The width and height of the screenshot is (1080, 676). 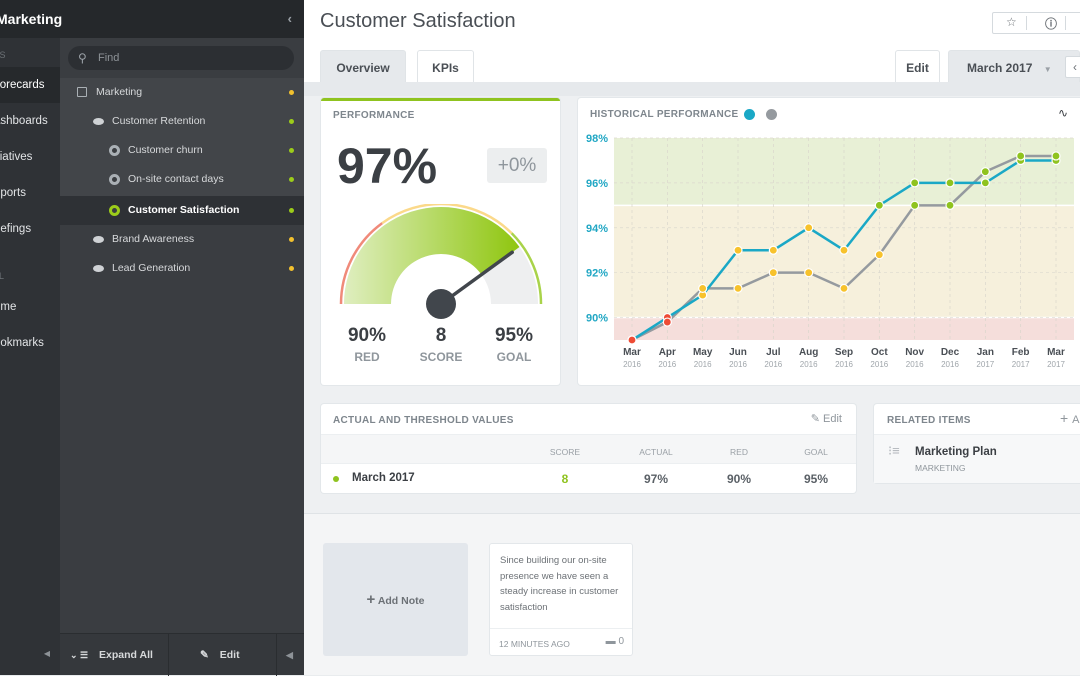 What do you see at coordinates (152, 19) in the screenshot?
I see `app-header: Marketing ‹` at bounding box center [152, 19].